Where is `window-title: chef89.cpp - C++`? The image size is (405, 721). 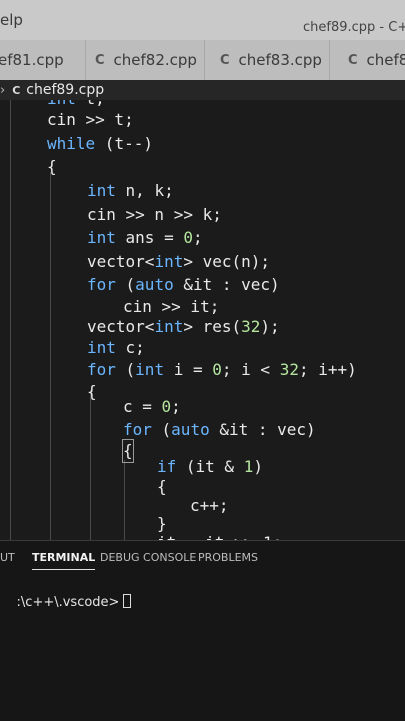
window-title: chef89.cpp - C++ is located at coordinates (354, 27).